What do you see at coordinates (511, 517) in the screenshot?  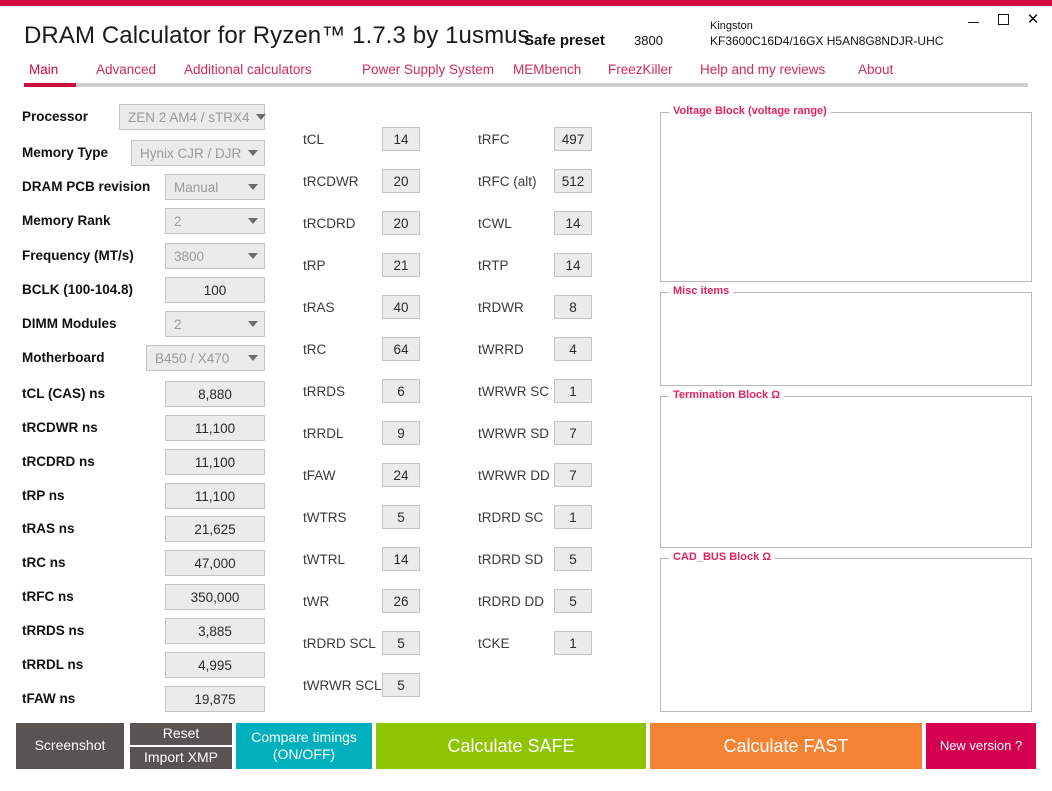 I see `timing-label-trdrd-sc: tRDRD SC` at bounding box center [511, 517].